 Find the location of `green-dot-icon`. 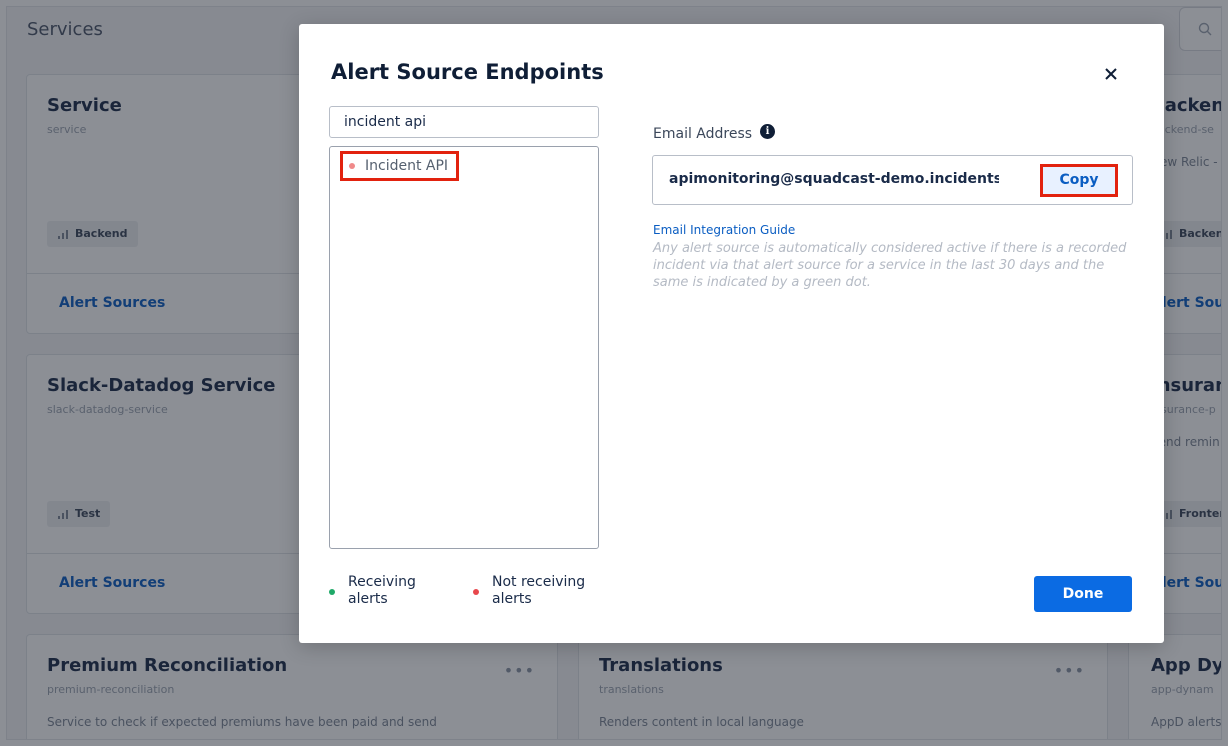

green-dot-icon is located at coordinates (332, 592).